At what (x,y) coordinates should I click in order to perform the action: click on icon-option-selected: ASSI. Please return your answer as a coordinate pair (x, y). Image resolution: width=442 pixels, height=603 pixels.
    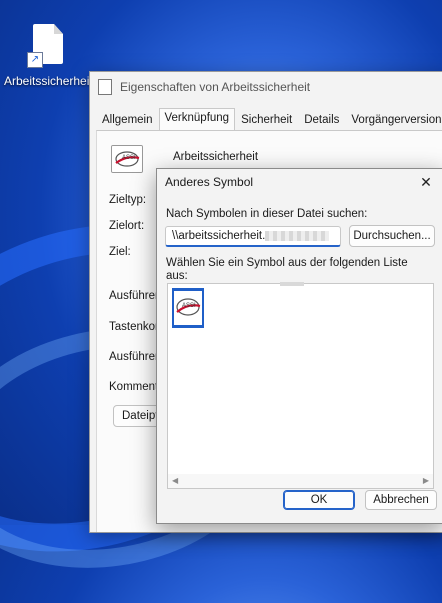
    Looking at the image, I should click on (188, 308).